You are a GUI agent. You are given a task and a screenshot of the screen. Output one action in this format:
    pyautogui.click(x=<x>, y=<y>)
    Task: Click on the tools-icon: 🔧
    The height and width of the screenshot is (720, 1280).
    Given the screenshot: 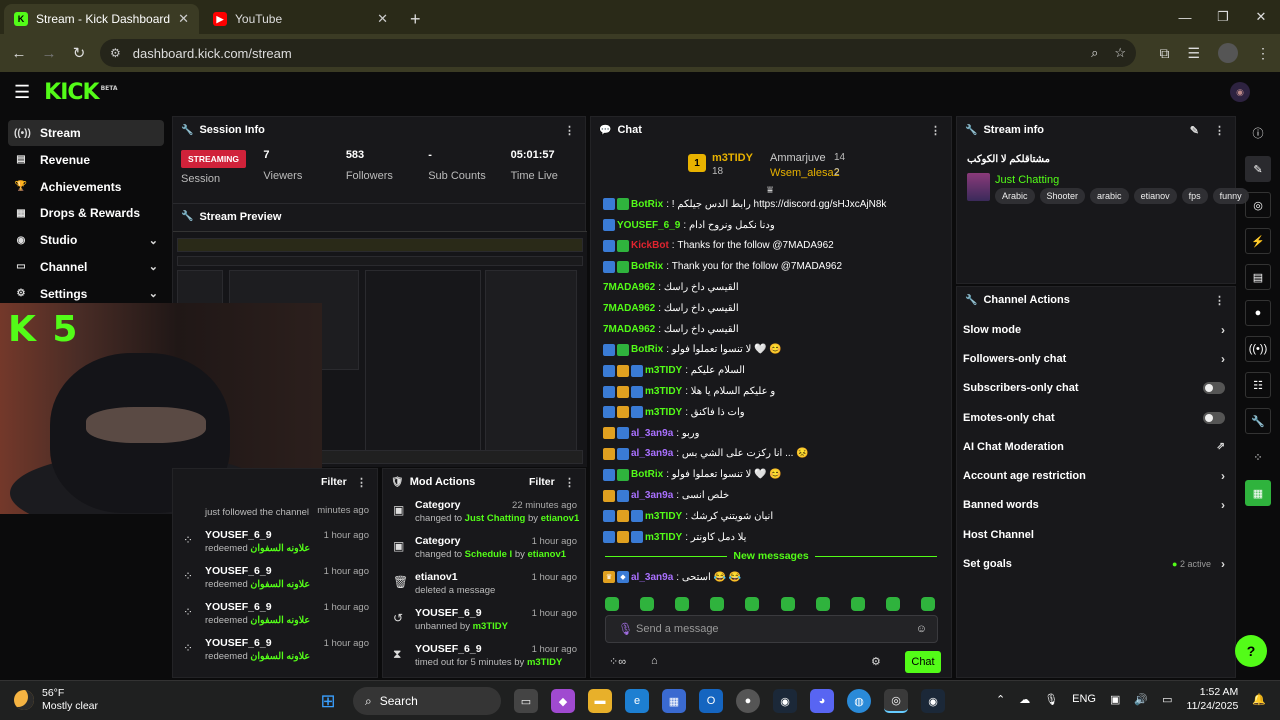 What is the action you would take?
    pyautogui.click(x=1258, y=421)
    